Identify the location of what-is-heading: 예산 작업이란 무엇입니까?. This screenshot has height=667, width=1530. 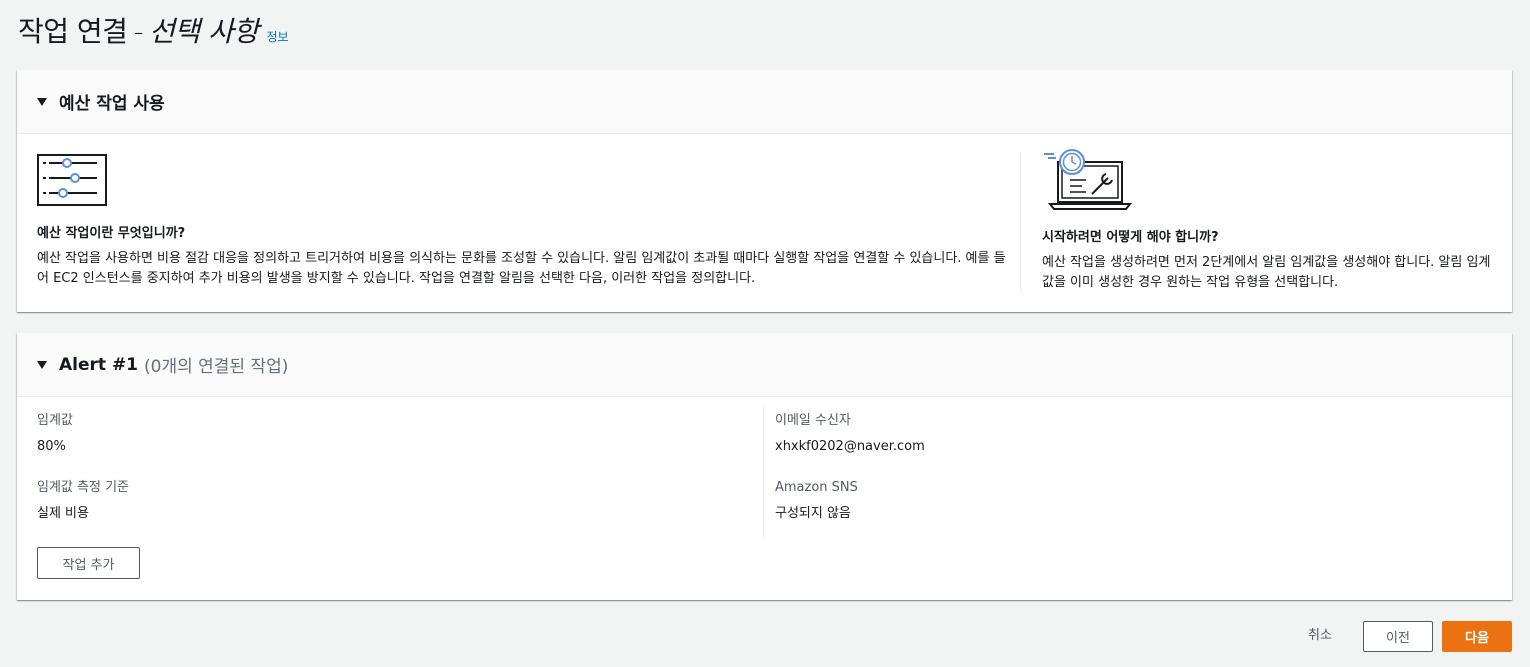
(111, 233).